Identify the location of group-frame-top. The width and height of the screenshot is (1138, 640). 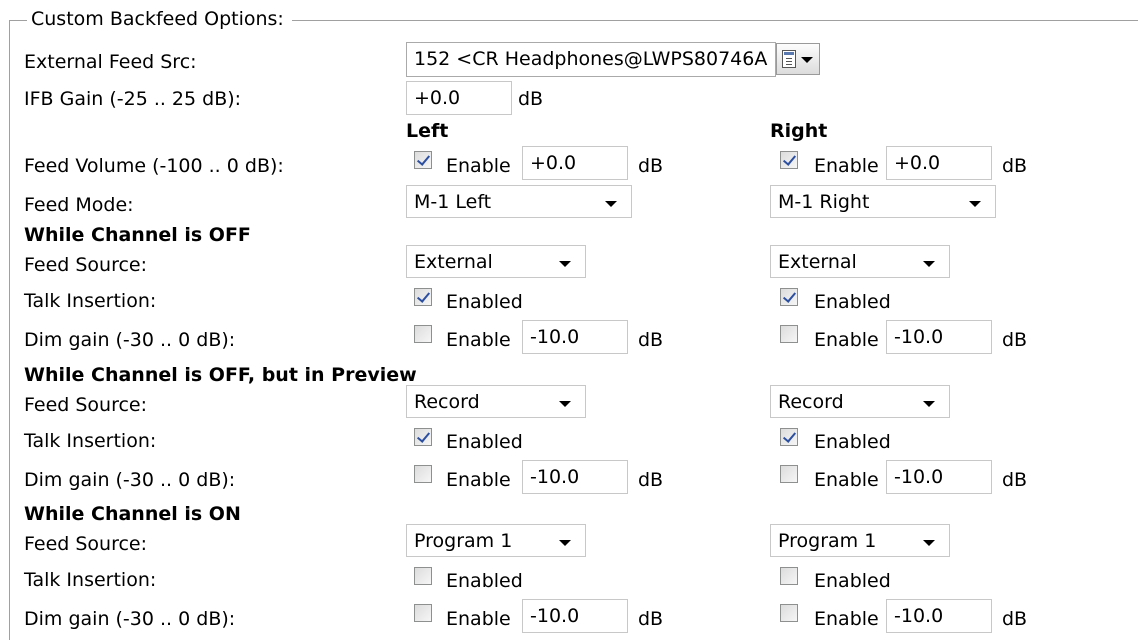
(18, 20).